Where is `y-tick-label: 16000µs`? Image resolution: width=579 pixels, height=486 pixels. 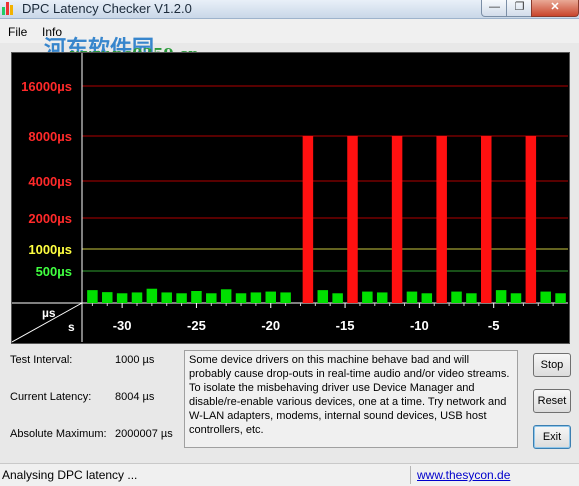 y-tick-label: 16000µs is located at coordinates (46, 86).